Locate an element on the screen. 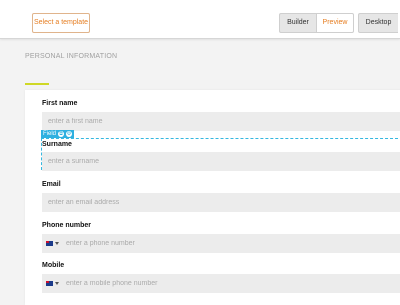 The width and height of the screenshot is (400, 305). builder-tab-button: Builder is located at coordinates (297, 23).